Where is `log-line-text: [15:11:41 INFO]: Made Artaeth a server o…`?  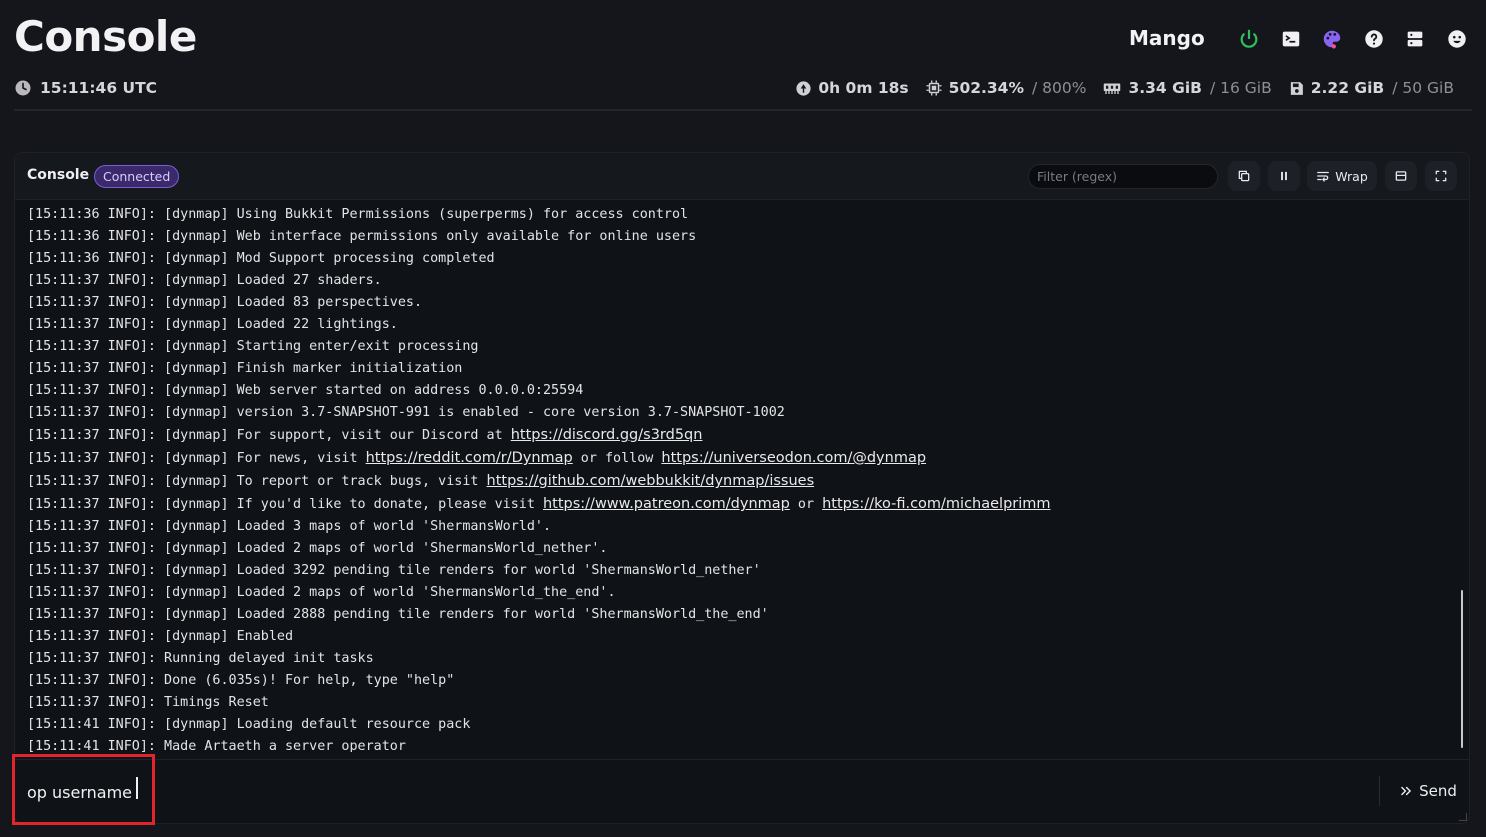
log-line-text: [15:11:41 INFO]: Made Artaeth a server o… is located at coordinates (216, 745).